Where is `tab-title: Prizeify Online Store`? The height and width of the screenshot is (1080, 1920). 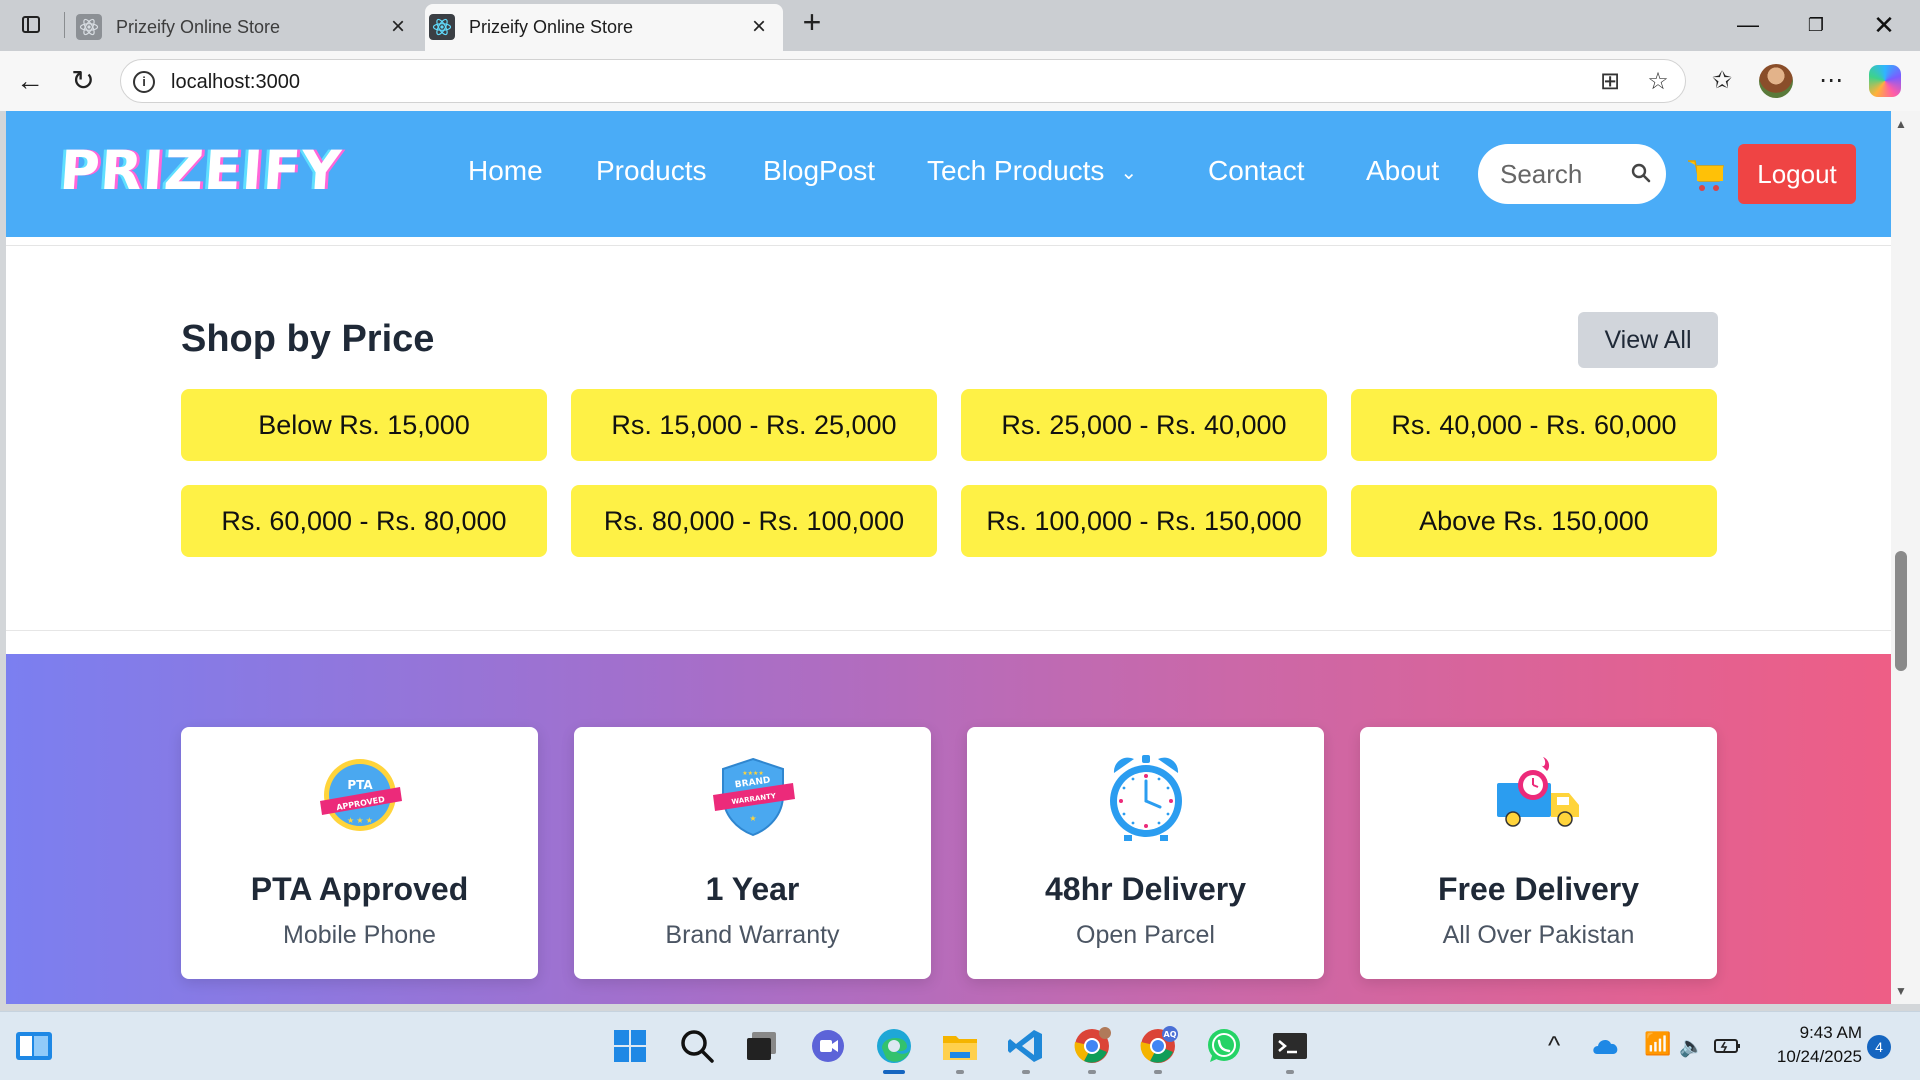 tab-title: Prizeify Online Store is located at coordinates (551, 27).